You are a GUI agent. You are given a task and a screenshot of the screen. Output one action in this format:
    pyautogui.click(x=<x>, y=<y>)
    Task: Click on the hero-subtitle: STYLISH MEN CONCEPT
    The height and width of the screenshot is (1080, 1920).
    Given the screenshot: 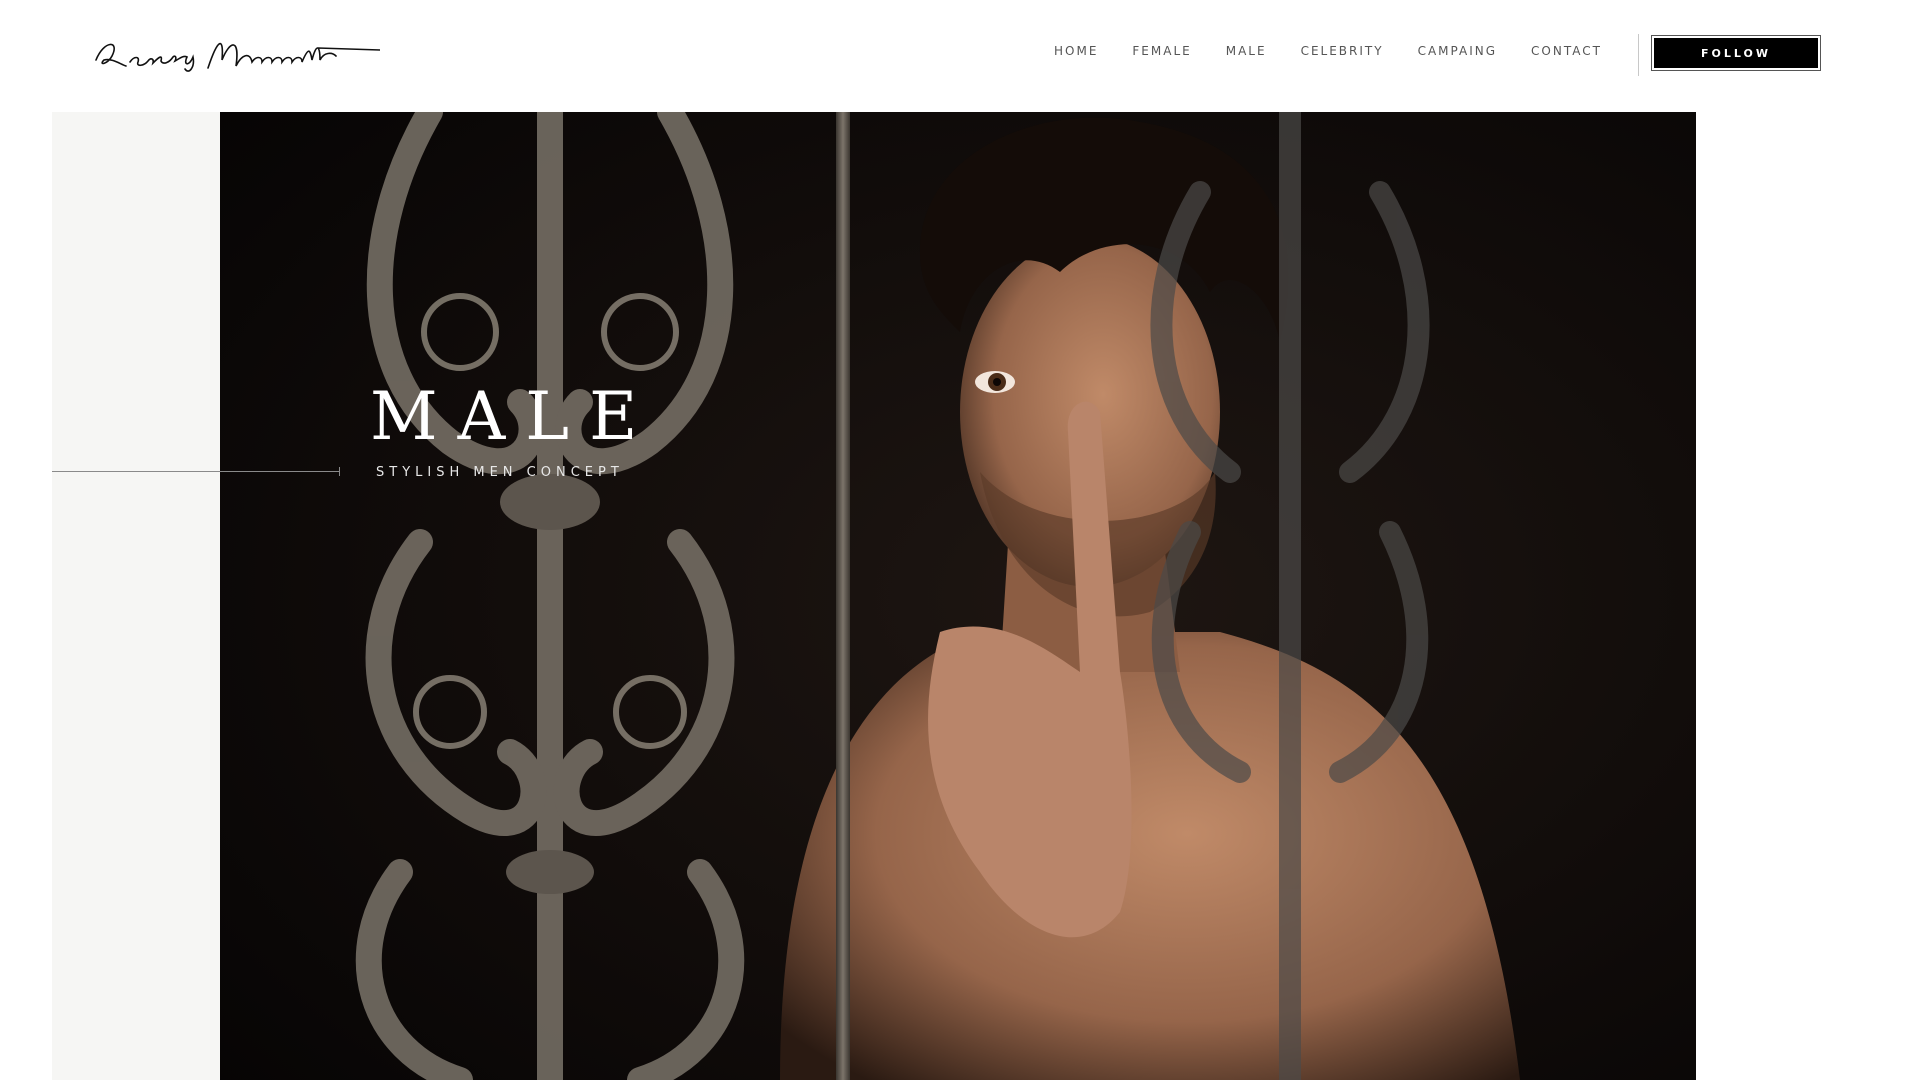 What is the action you would take?
    pyautogui.click(x=500, y=472)
    